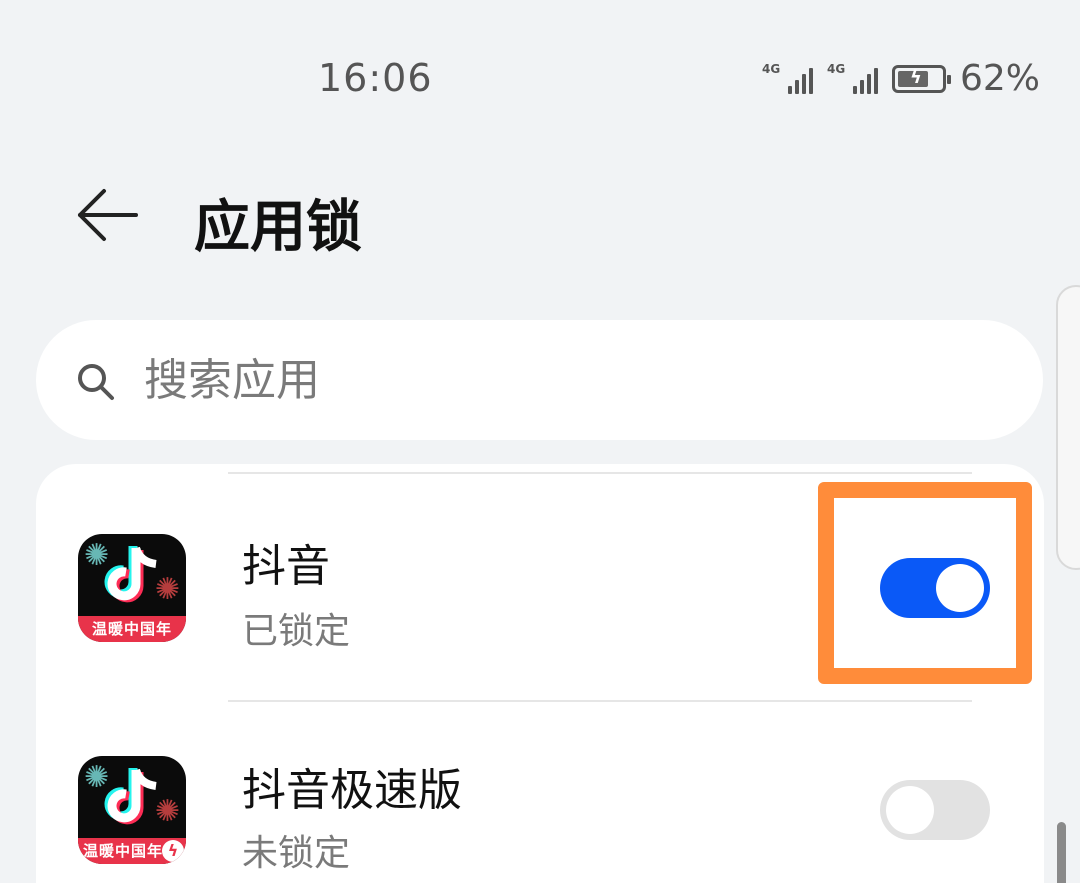  I want to click on lightning-icon: ϟ, so click(173, 851).